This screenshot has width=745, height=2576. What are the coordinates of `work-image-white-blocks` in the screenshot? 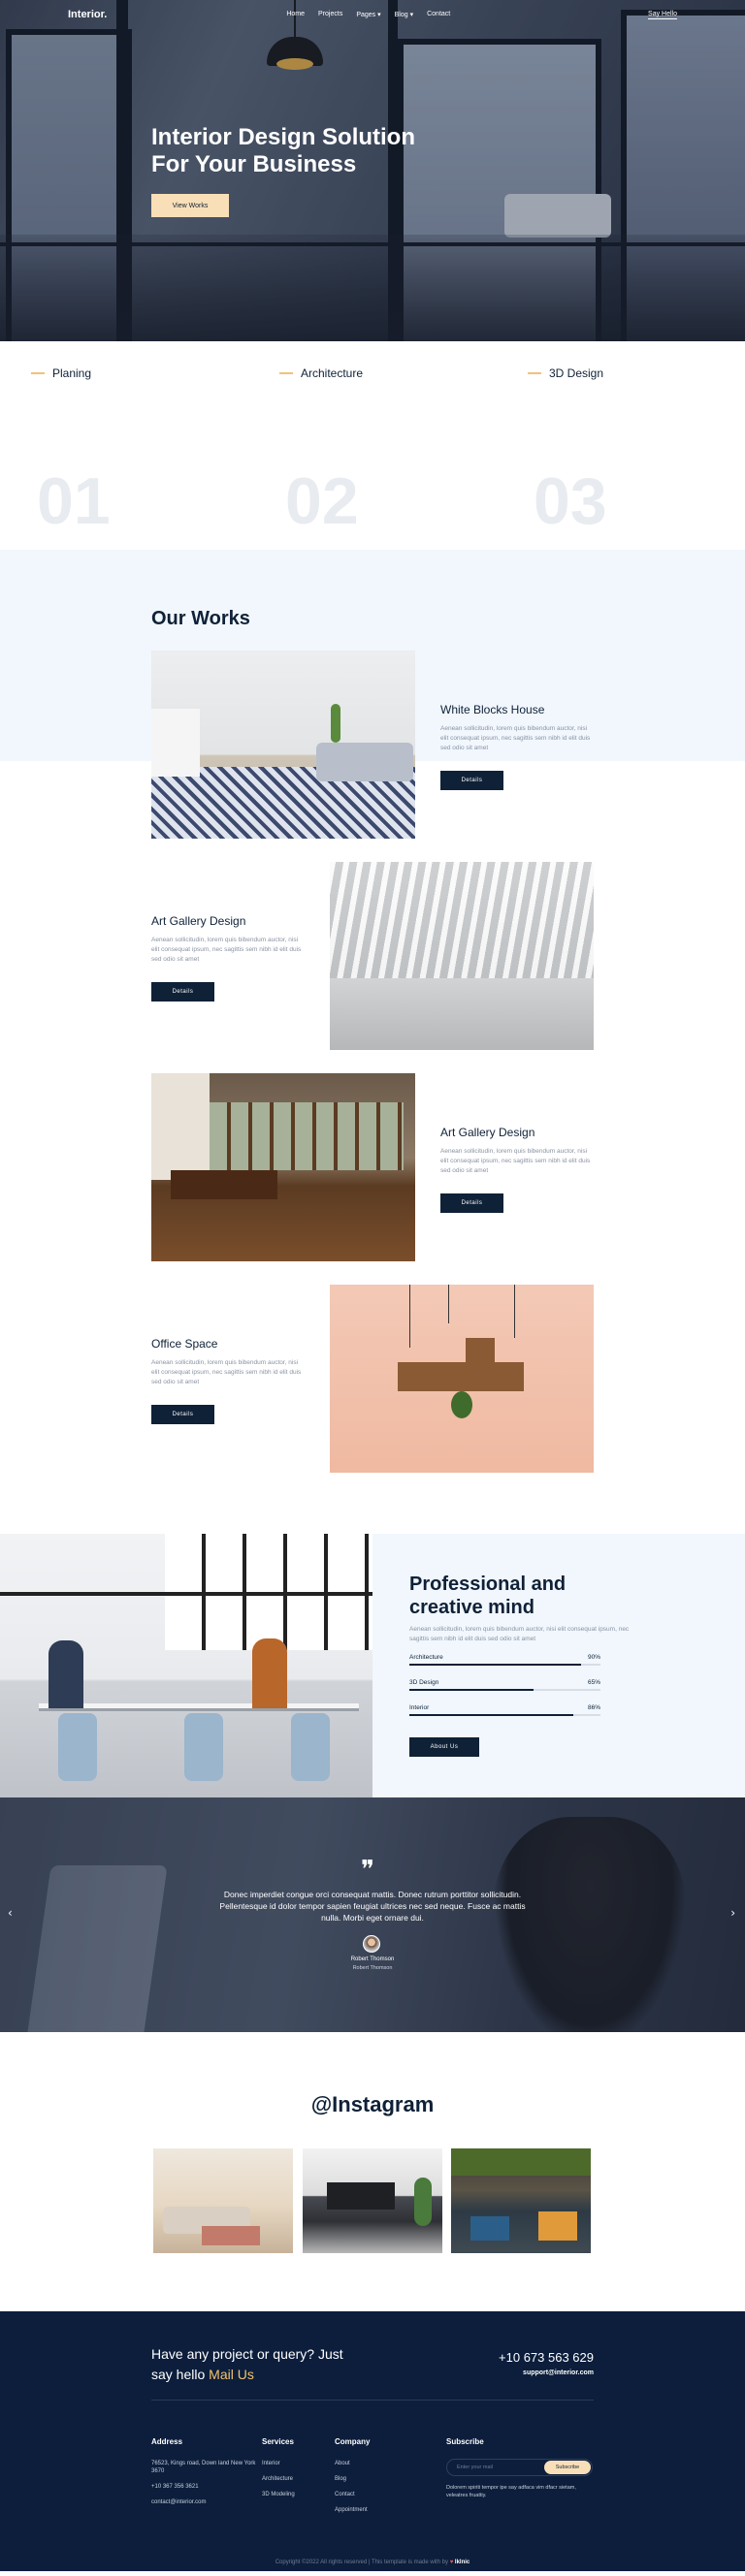 It's located at (283, 745).